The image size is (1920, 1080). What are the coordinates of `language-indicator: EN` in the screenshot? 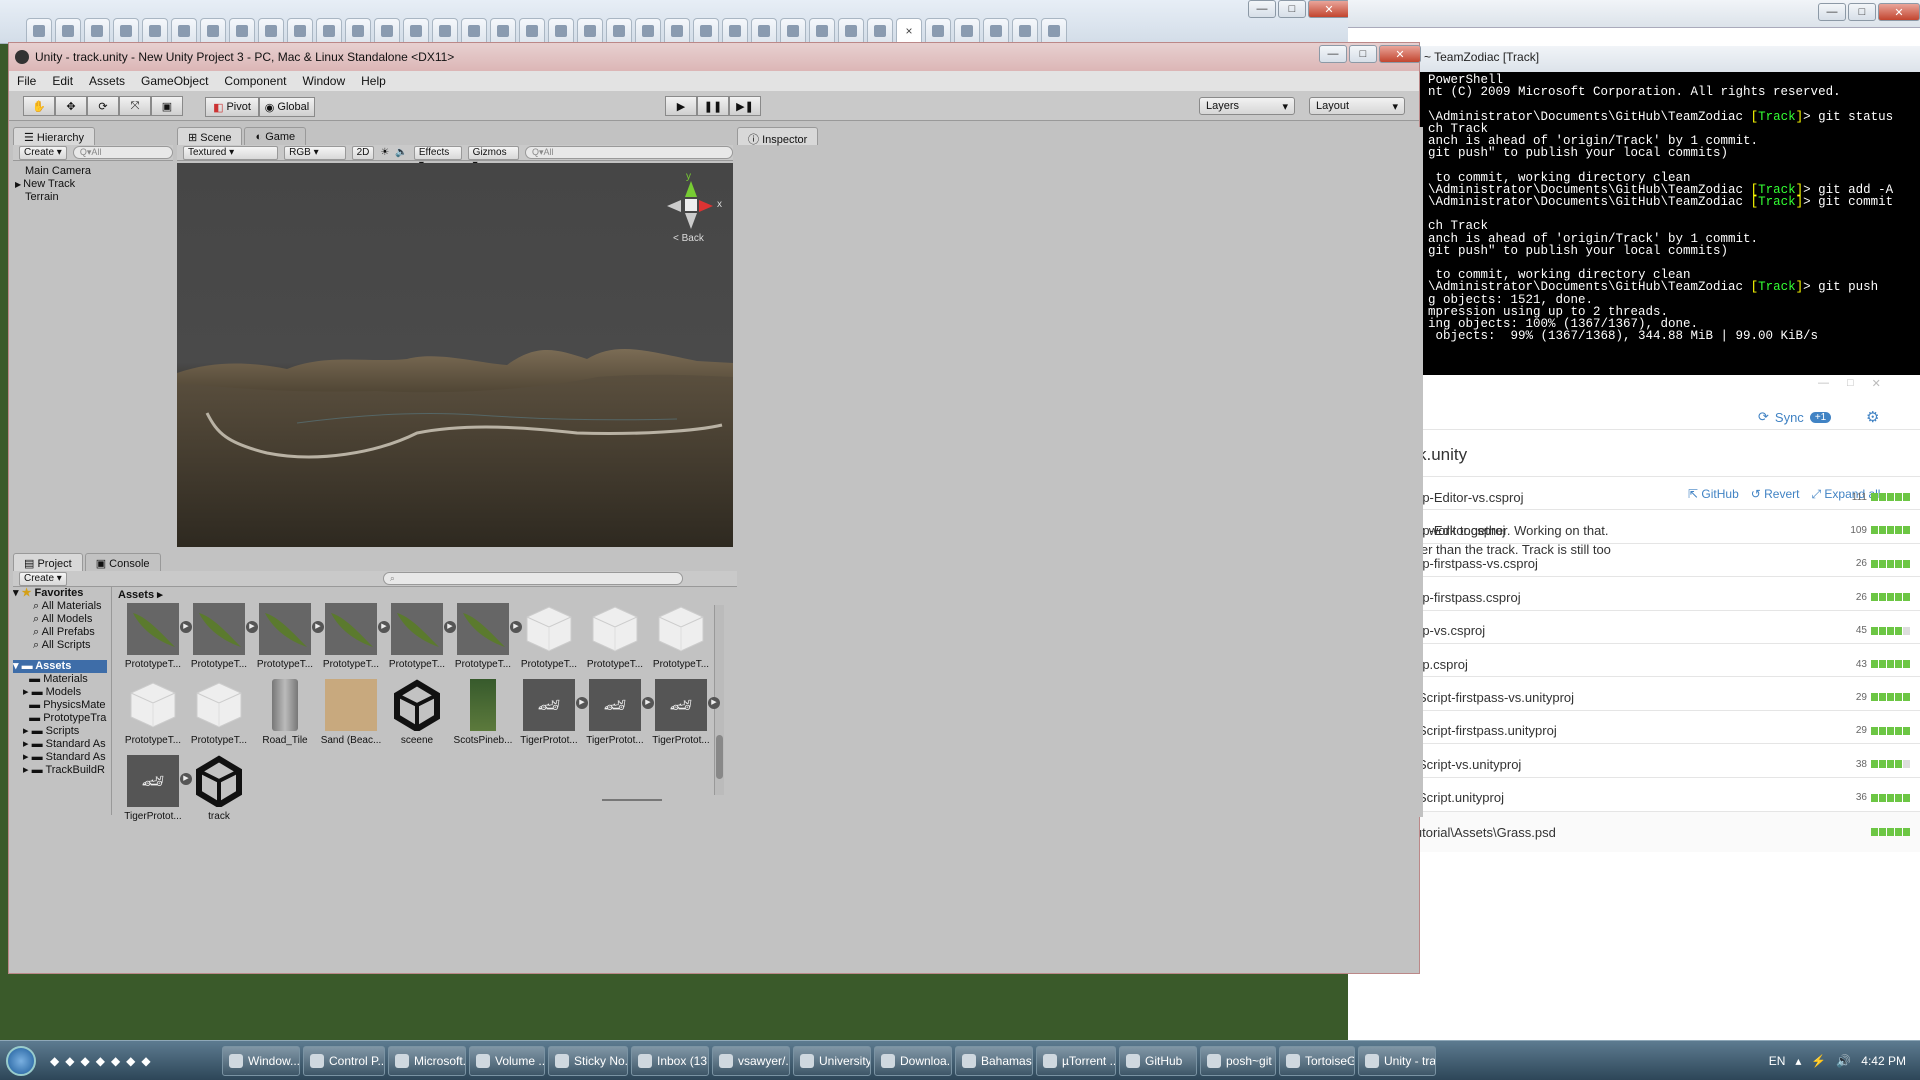 It's located at (1777, 1061).